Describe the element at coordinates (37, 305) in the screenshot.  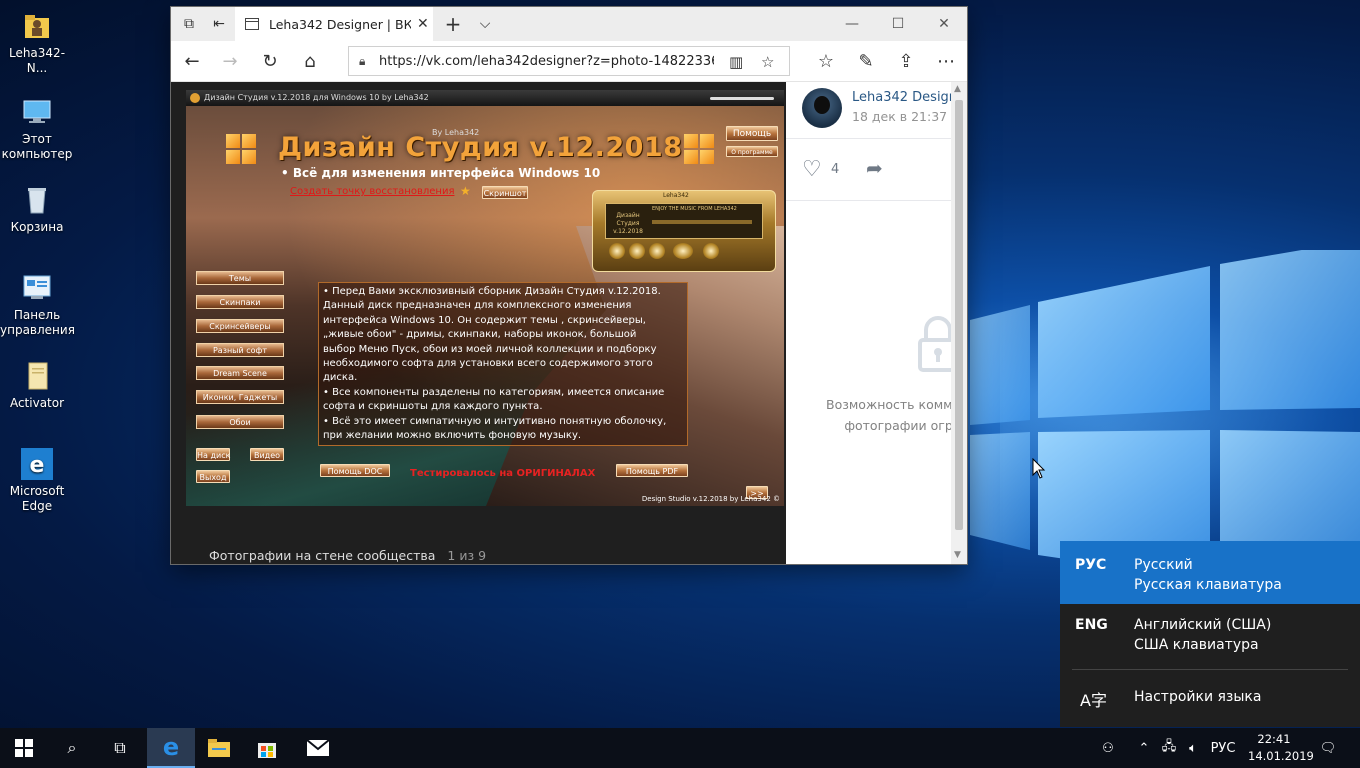
I see `desktop-icon-control-panel: Панель управления` at that location.